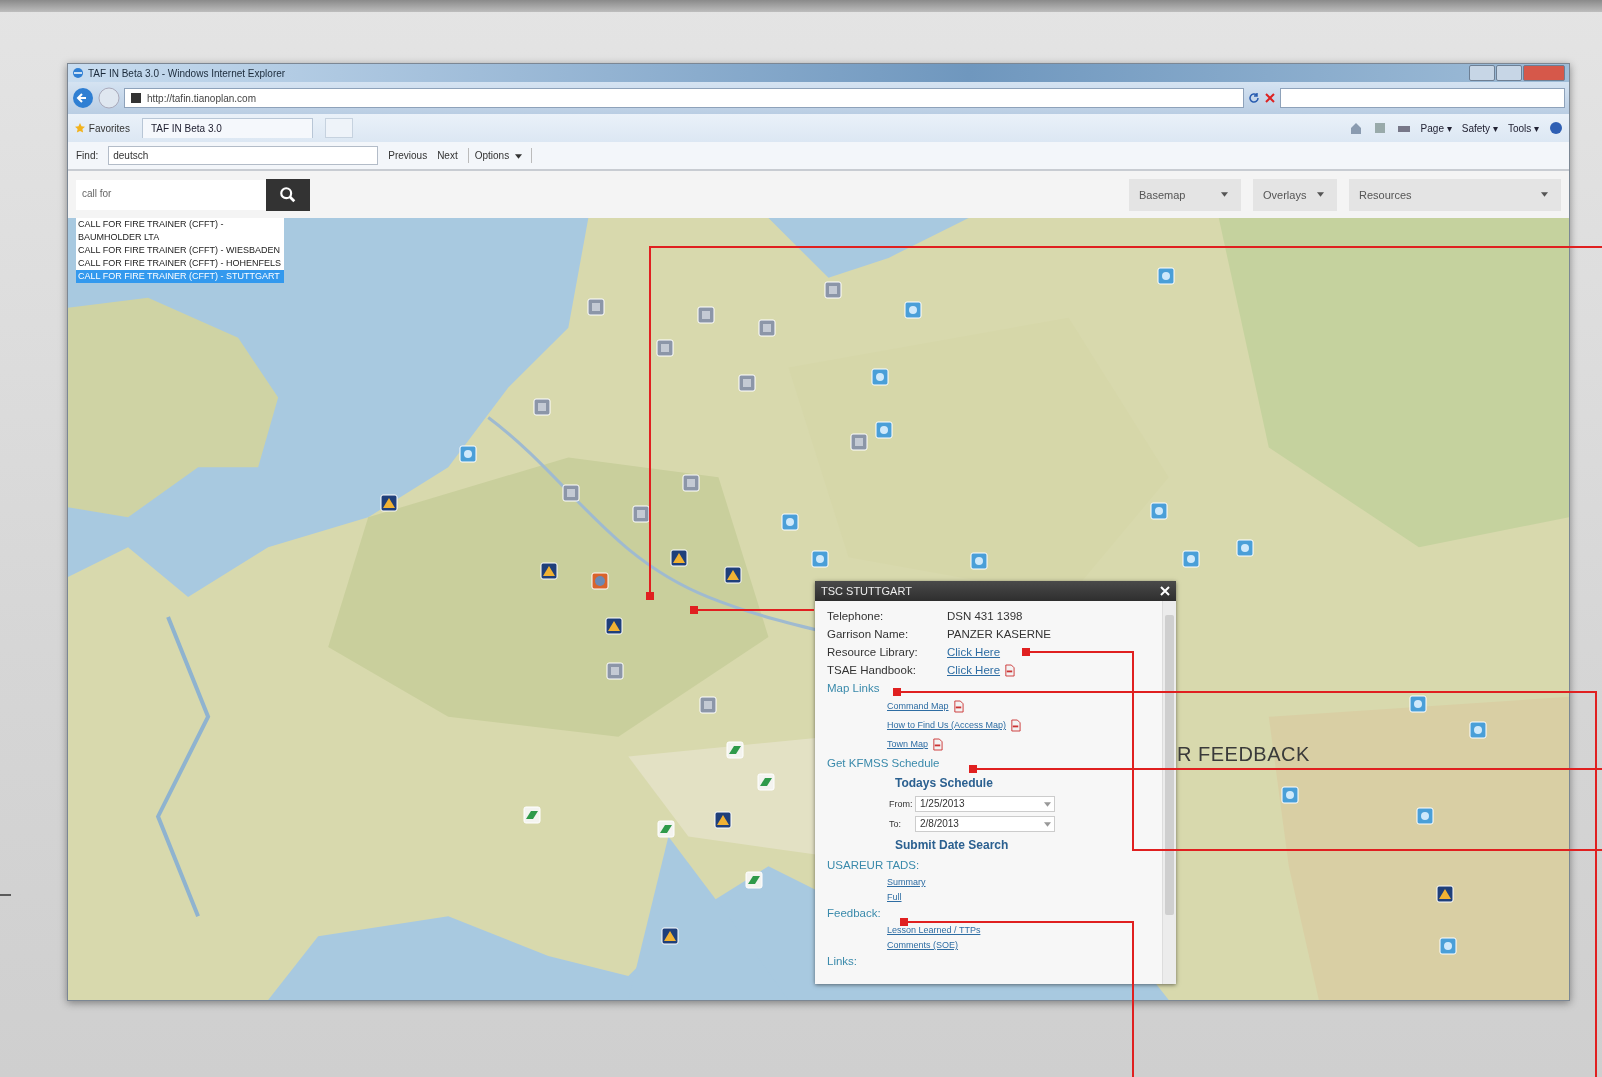 Image resolution: width=1602 pixels, height=1077 pixels. What do you see at coordinates (922, 945) in the screenshot?
I see `feedback-link: Comments (SOE)` at bounding box center [922, 945].